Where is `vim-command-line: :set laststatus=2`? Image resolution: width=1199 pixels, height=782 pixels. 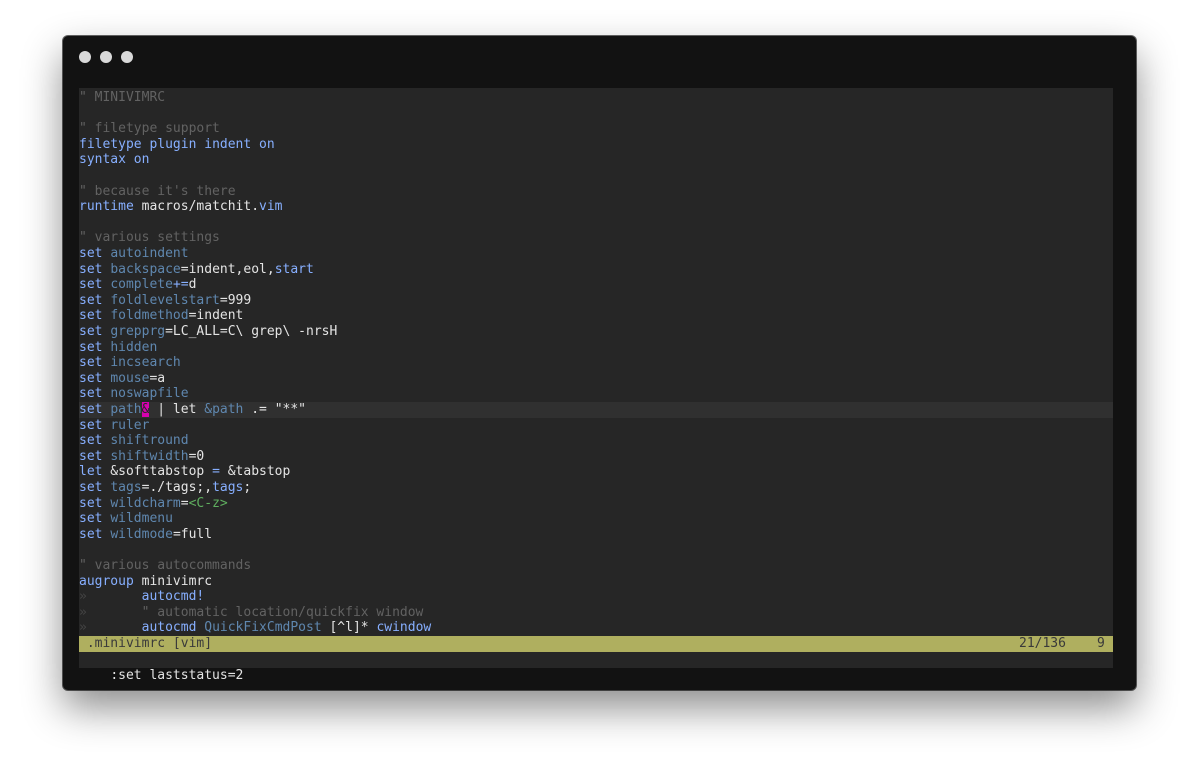 vim-command-line: :set laststatus=2 is located at coordinates (596, 667).